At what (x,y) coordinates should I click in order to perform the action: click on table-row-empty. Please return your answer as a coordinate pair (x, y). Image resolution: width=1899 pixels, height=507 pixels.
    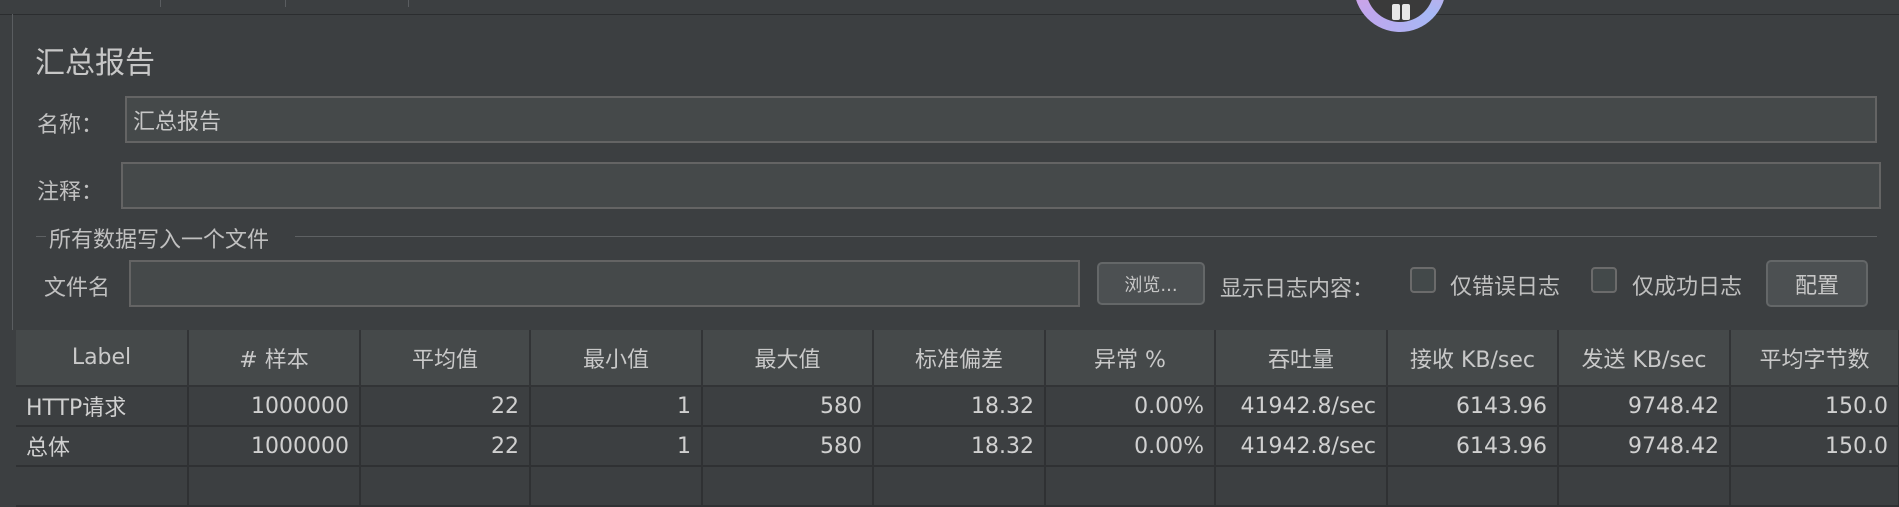
    Looking at the image, I should click on (957, 486).